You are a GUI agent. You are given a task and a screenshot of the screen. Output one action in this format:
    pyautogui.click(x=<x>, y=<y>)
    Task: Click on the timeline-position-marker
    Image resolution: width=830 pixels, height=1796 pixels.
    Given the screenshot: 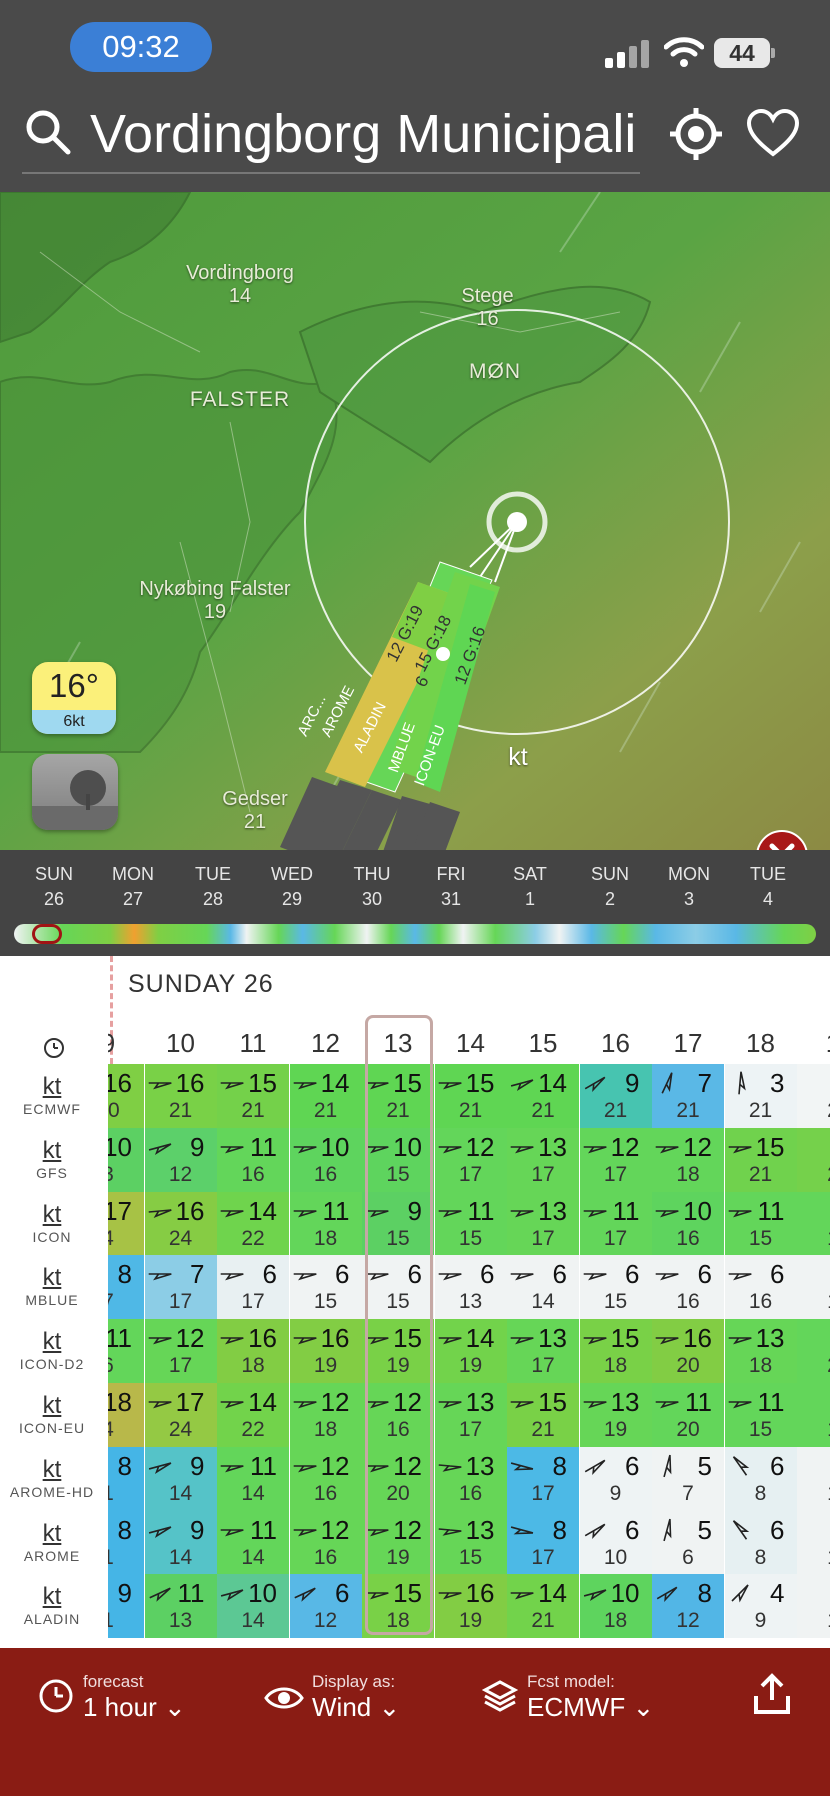 What is the action you would take?
    pyautogui.click(x=47, y=934)
    